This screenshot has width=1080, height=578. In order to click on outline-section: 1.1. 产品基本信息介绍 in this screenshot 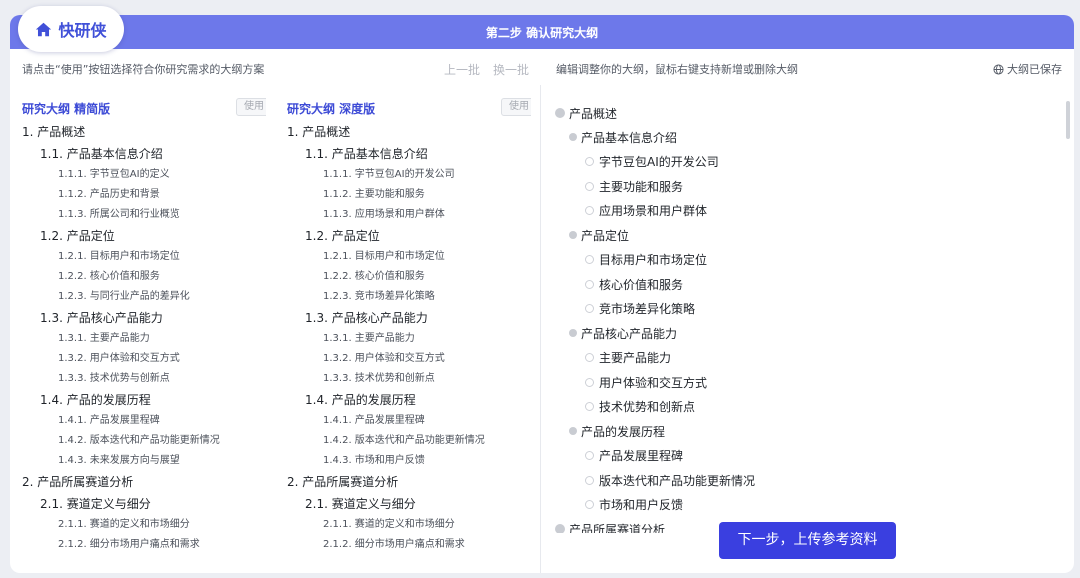, I will do `click(101, 154)`.